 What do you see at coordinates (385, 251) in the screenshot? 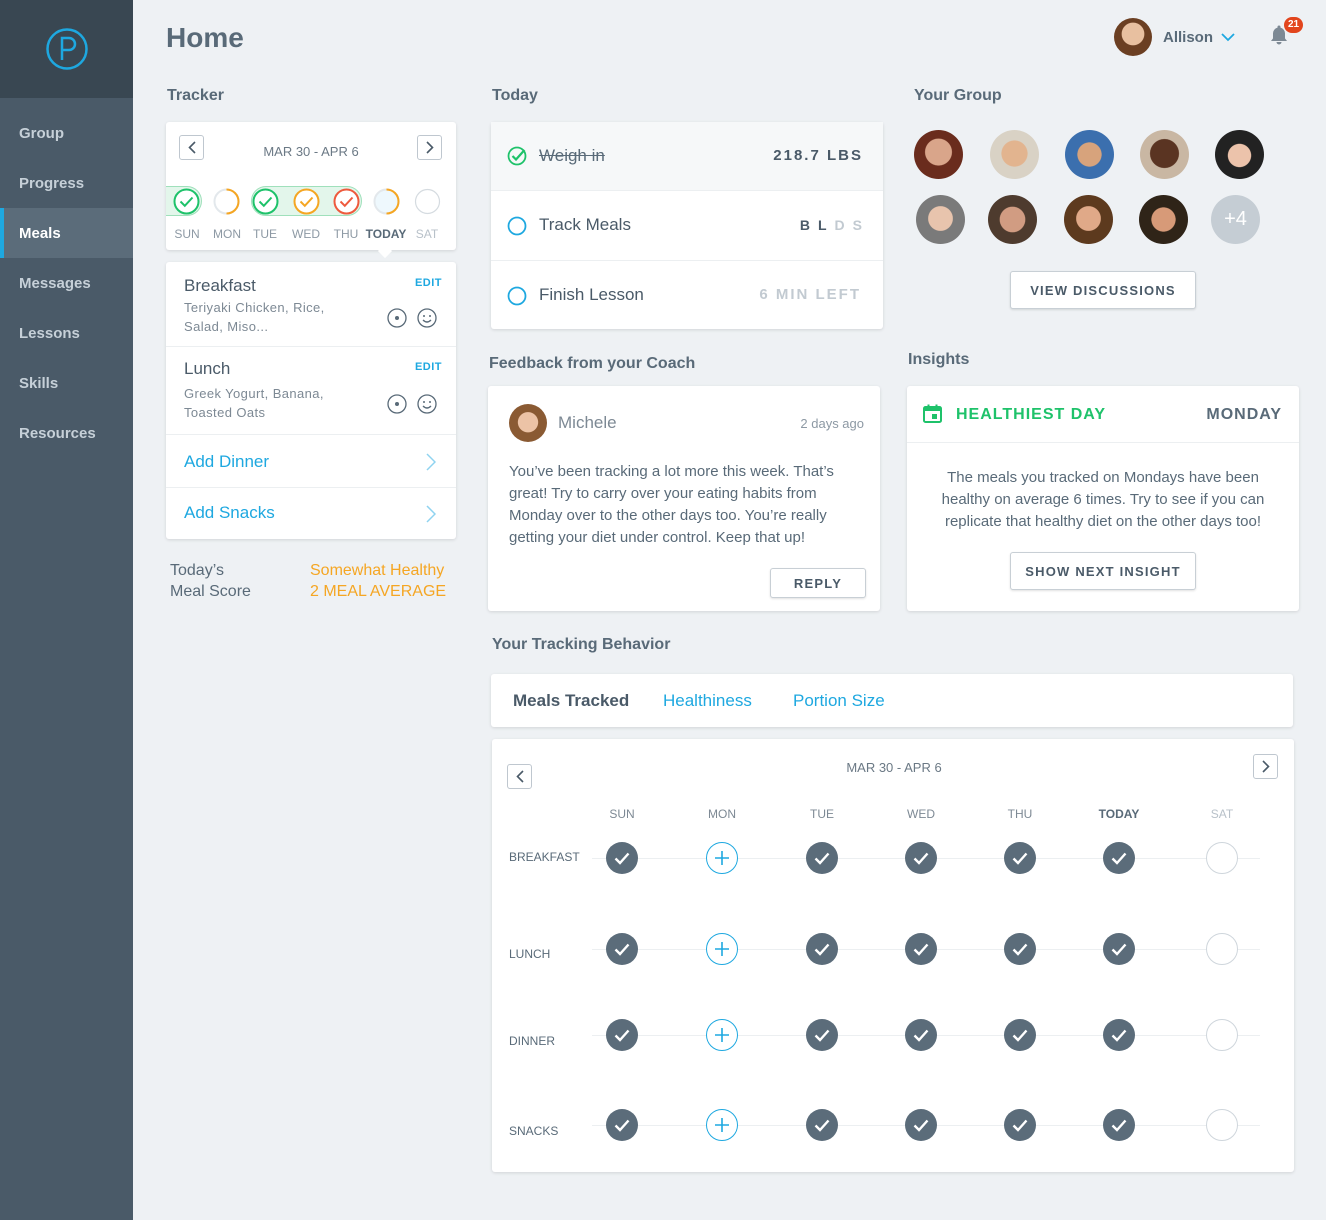
I see `pointer-caret` at bounding box center [385, 251].